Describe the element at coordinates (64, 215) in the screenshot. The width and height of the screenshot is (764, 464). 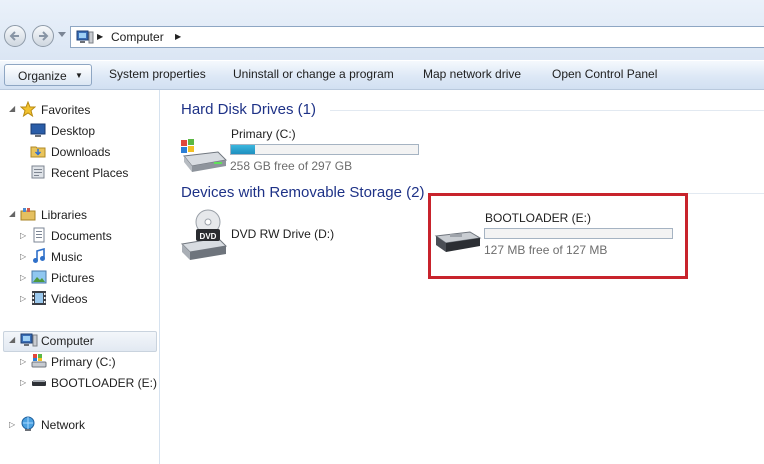
I see `nav-label: Libraries` at that location.